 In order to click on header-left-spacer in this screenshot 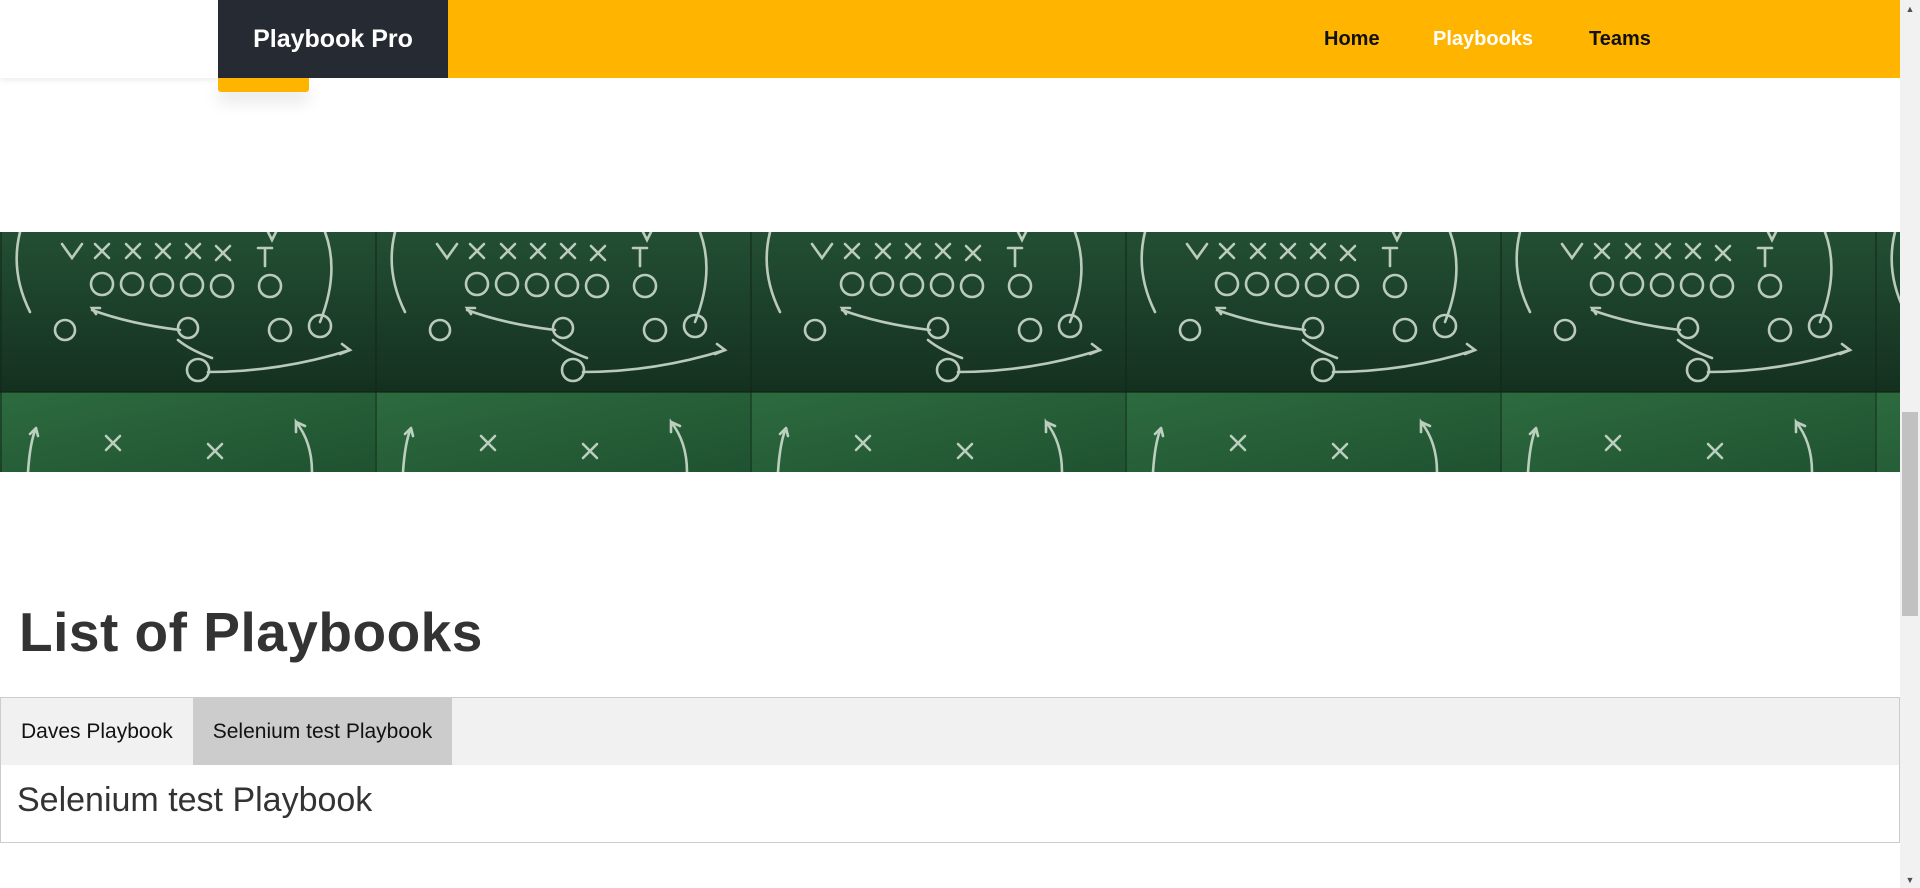, I will do `click(109, 39)`.